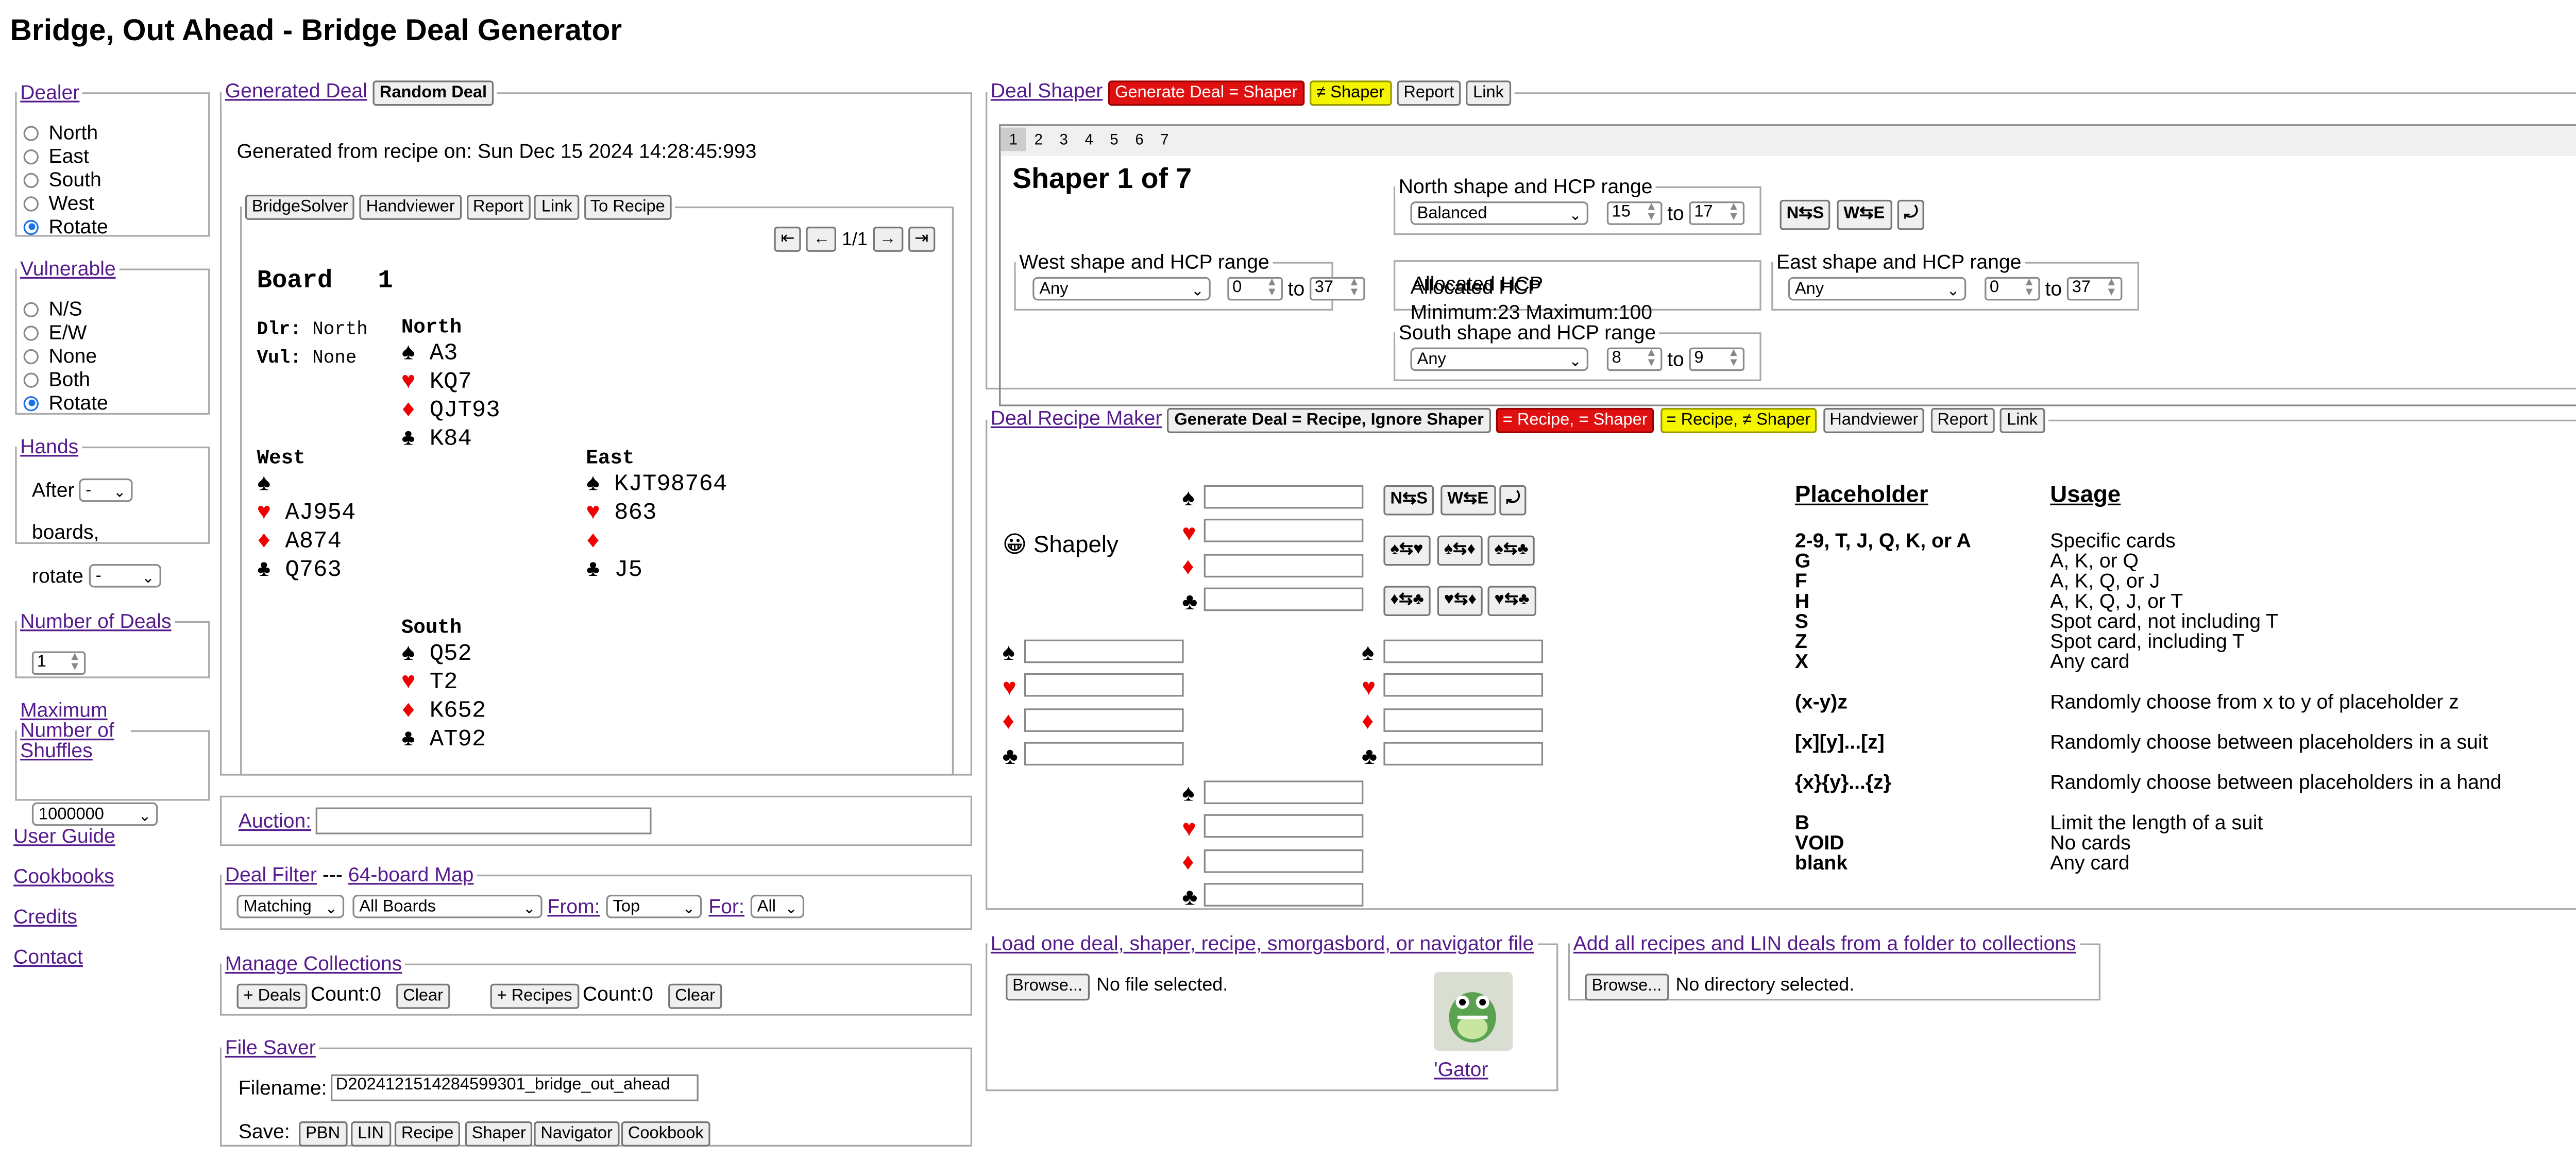 This screenshot has width=2576, height=1160. What do you see at coordinates (726, 907) in the screenshot?
I see `for-label: For:` at bounding box center [726, 907].